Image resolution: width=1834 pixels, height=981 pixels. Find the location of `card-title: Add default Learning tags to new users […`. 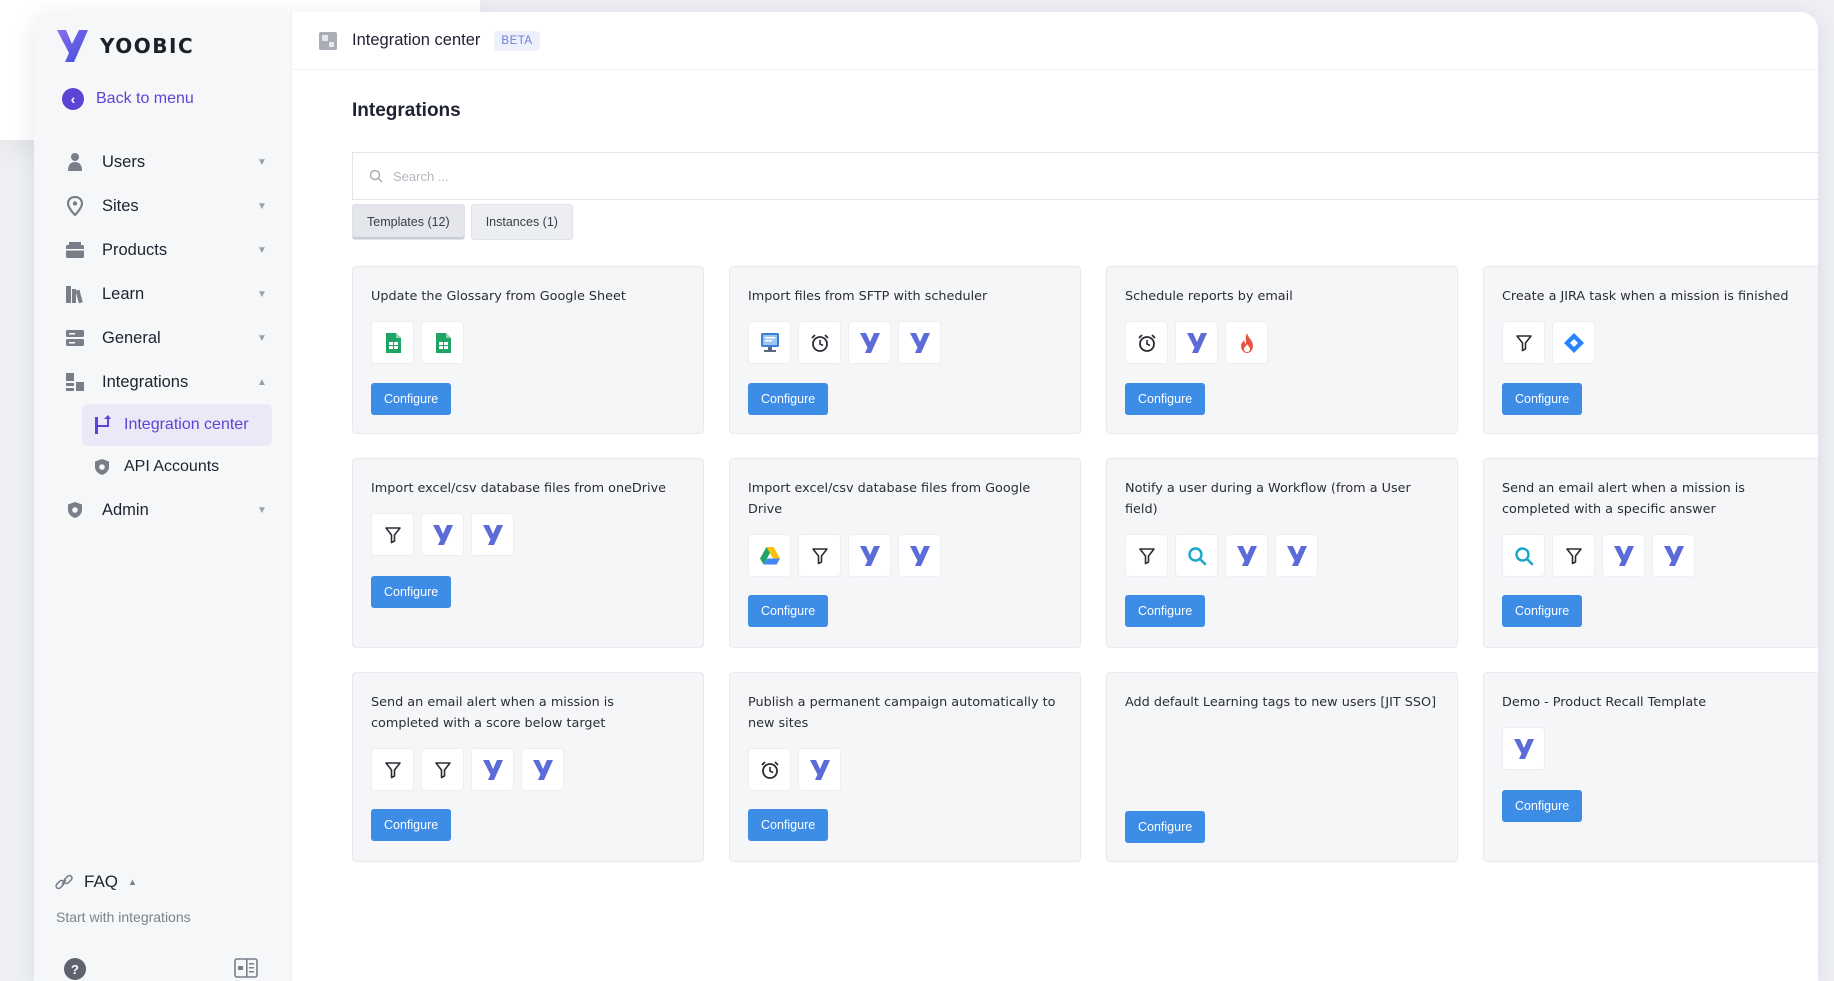

card-title: Add default Learning tags to new users [… is located at coordinates (1281, 702).